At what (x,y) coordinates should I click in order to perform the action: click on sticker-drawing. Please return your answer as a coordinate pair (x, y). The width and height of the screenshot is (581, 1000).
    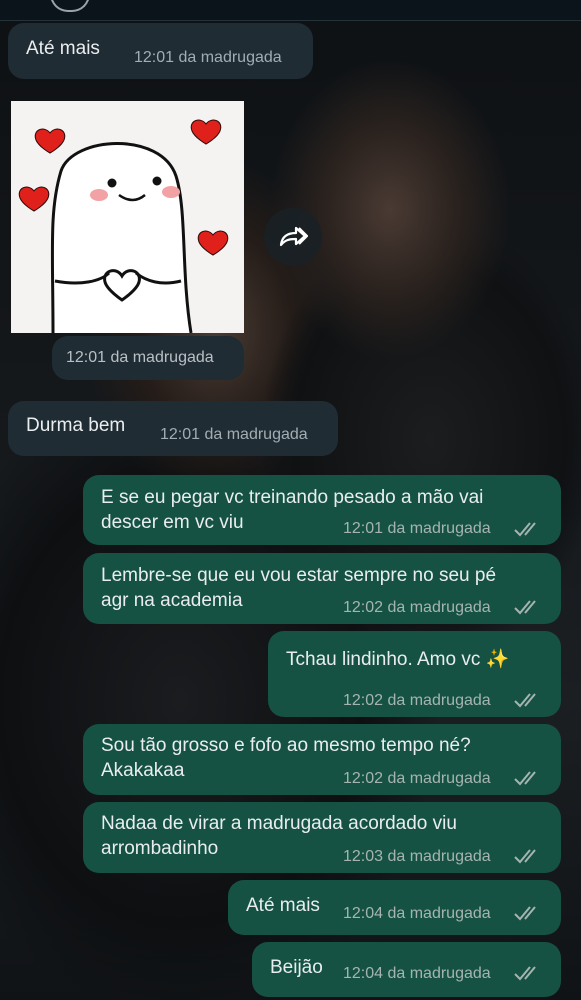
    Looking at the image, I should click on (123, 226).